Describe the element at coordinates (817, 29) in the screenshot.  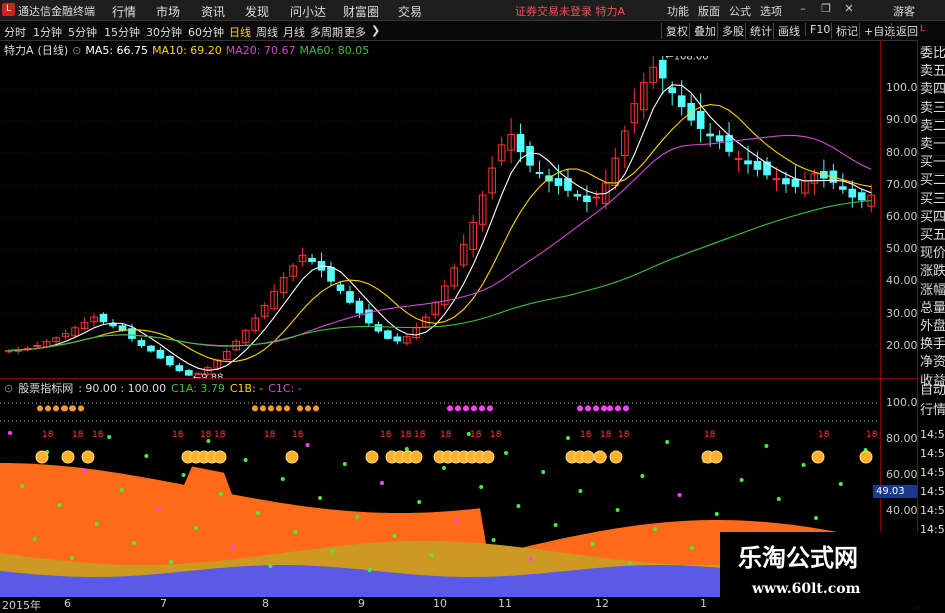
I see `btn-f10: F10` at that location.